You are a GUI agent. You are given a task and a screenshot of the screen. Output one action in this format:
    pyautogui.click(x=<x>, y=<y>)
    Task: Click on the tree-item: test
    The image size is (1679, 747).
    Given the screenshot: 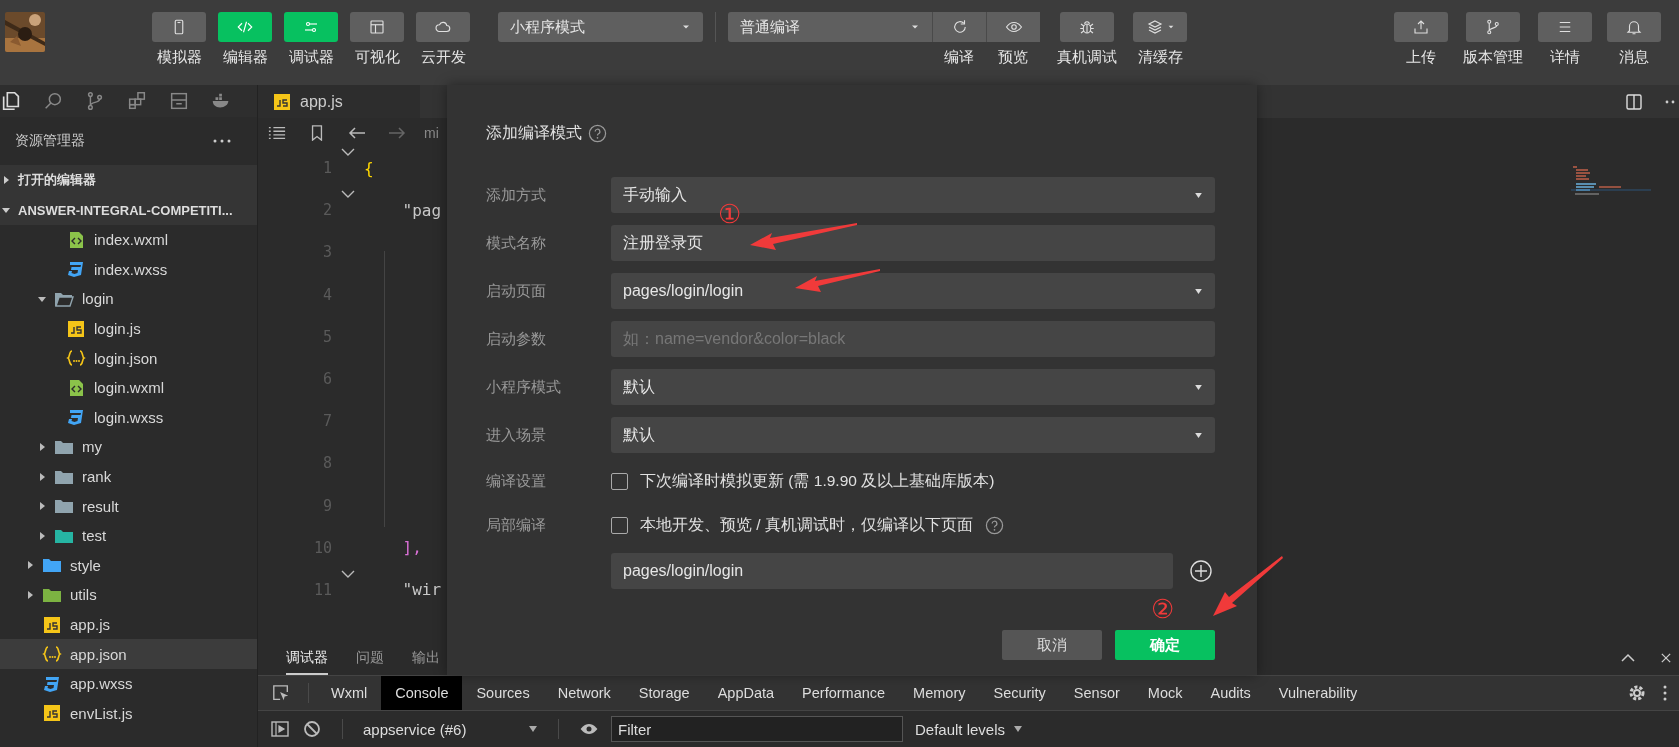 What is the action you would take?
    pyautogui.click(x=128, y=535)
    